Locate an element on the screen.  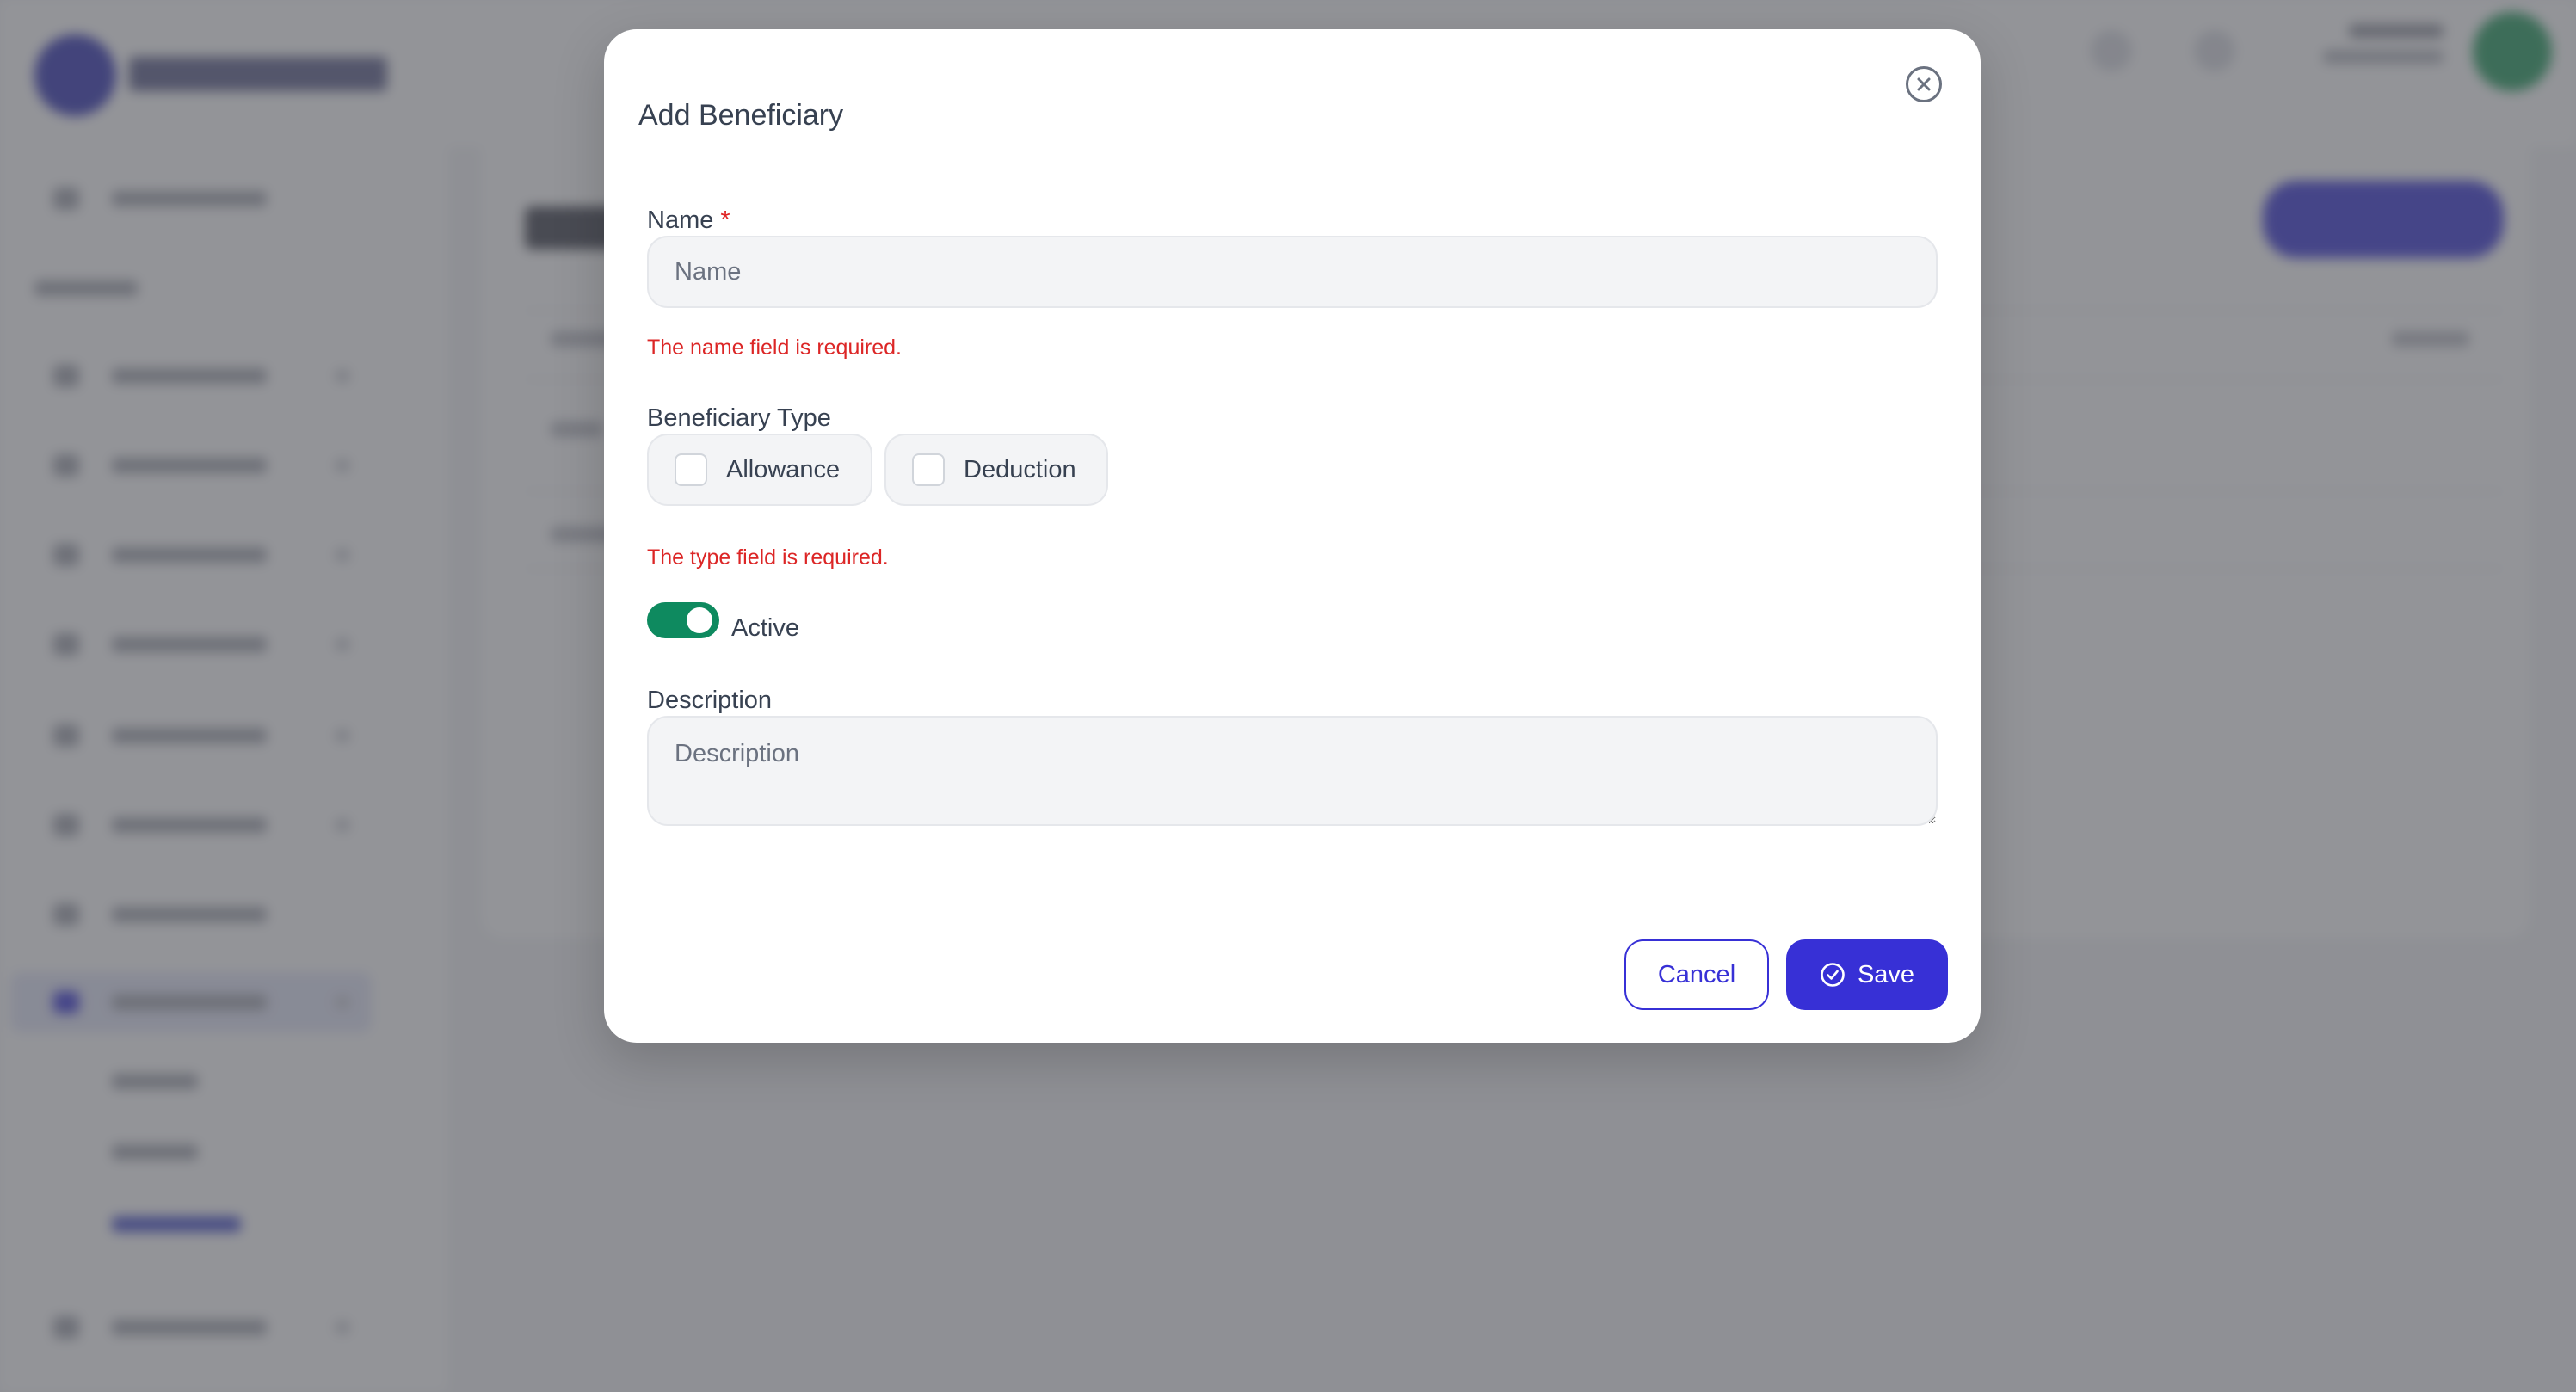
allowance-option: Allowance is located at coordinates (759, 470).